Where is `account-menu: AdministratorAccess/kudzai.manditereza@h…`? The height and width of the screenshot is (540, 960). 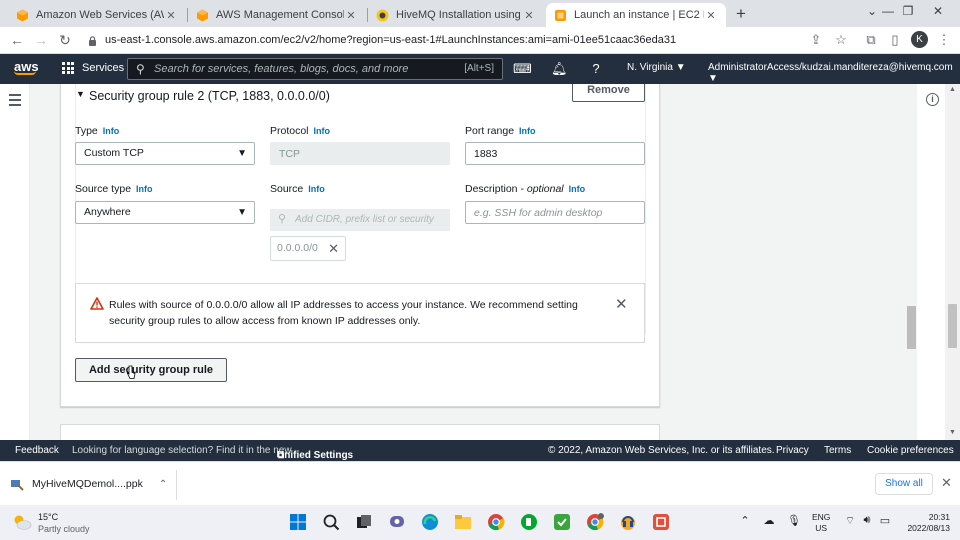 account-menu: AdministratorAccess/kudzai.manditereza@h… is located at coordinates (834, 73).